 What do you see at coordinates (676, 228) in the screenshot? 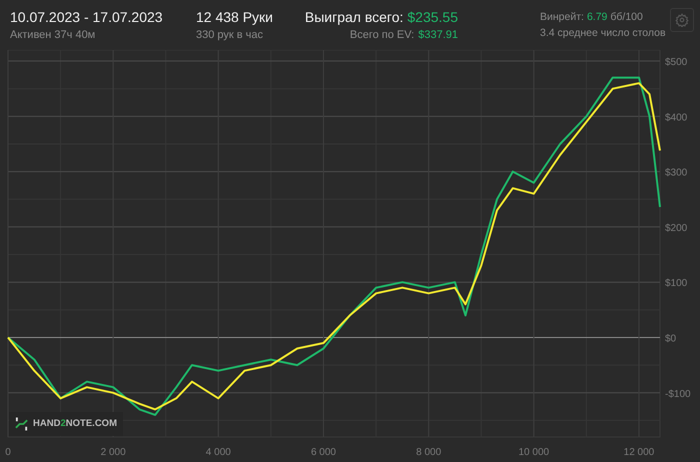
I see `y-tick-label: $200` at bounding box center [676, 228].